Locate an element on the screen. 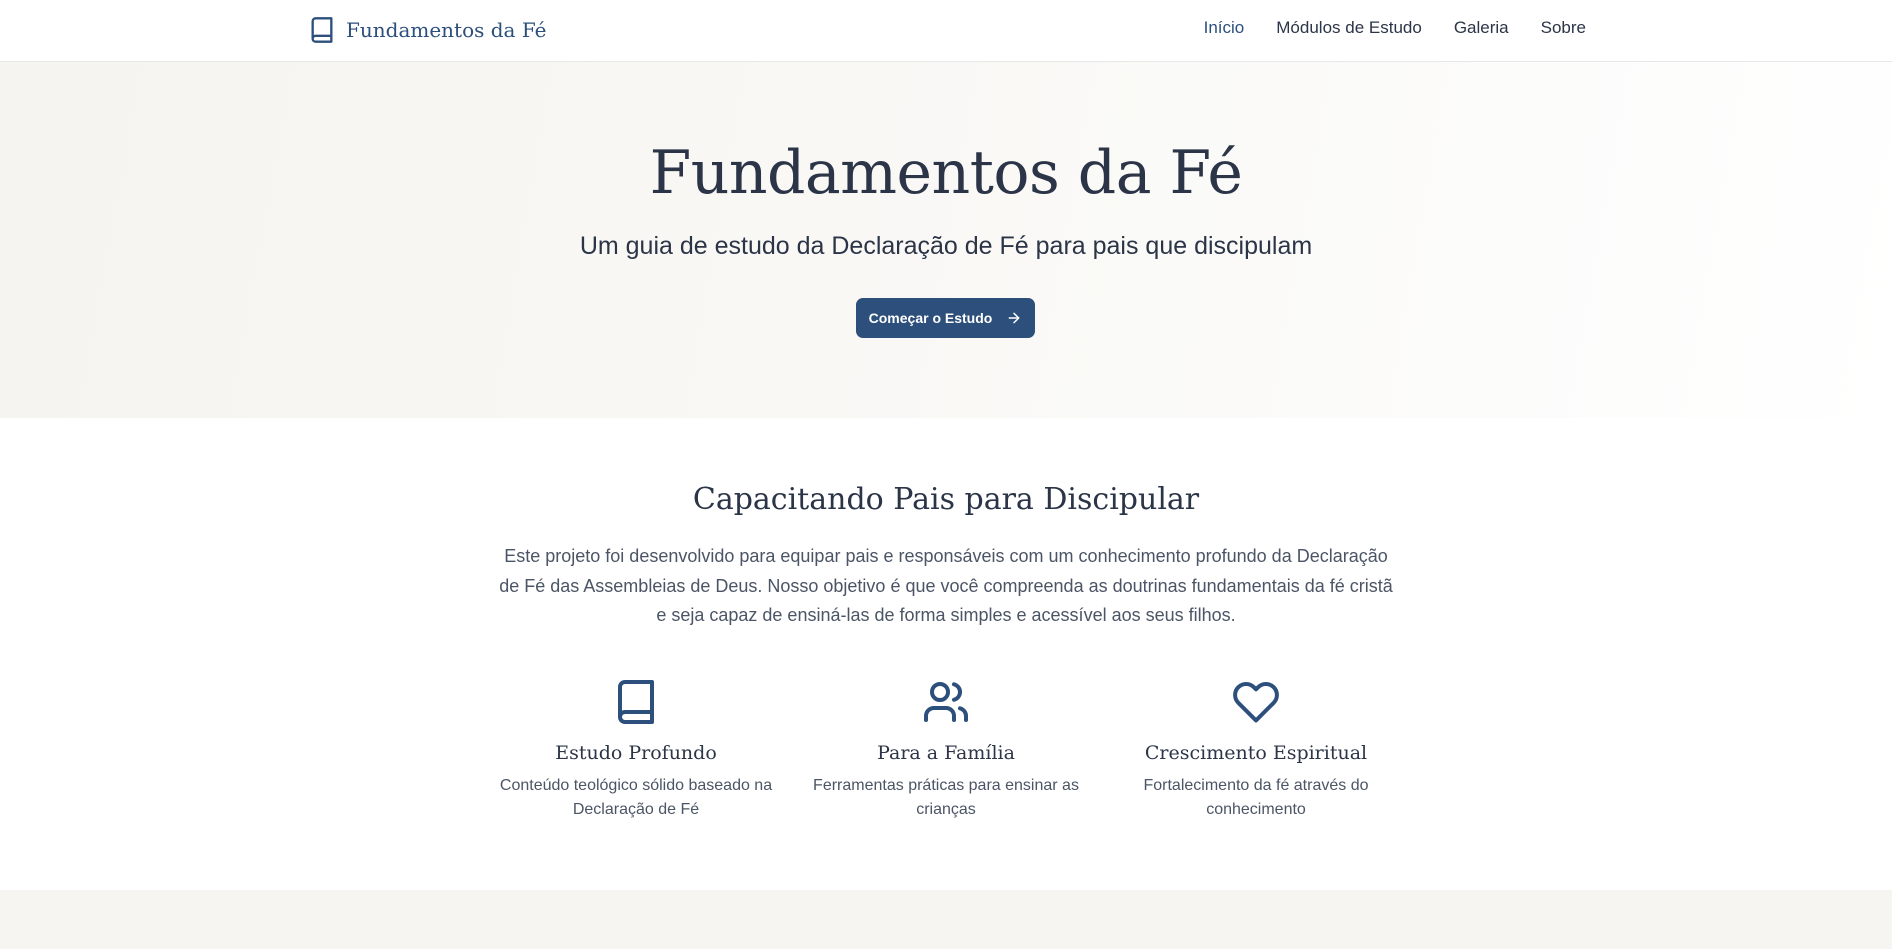 Image resolution: width=1892 pixels, height=949 pixels. brand-link: Fundamentos da Fé is located at coordinates (427, 30).